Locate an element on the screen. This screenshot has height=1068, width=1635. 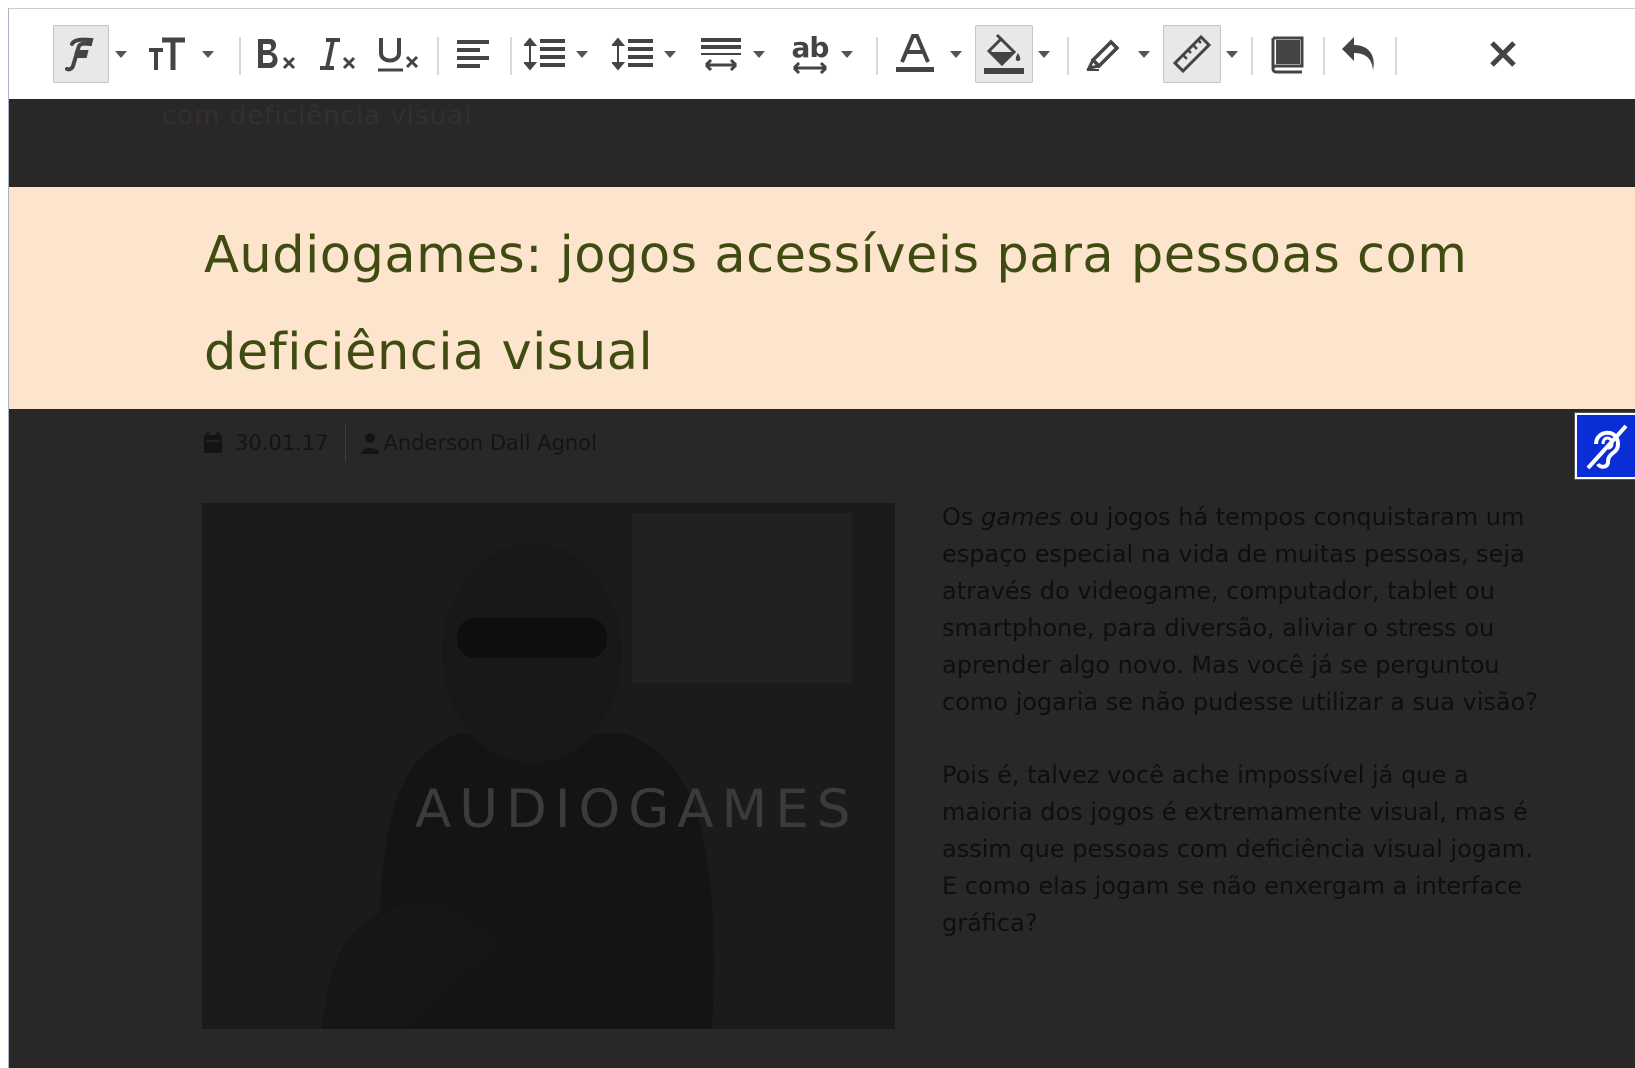
reading-toolbar: ab is located at coordinates (822, 54).